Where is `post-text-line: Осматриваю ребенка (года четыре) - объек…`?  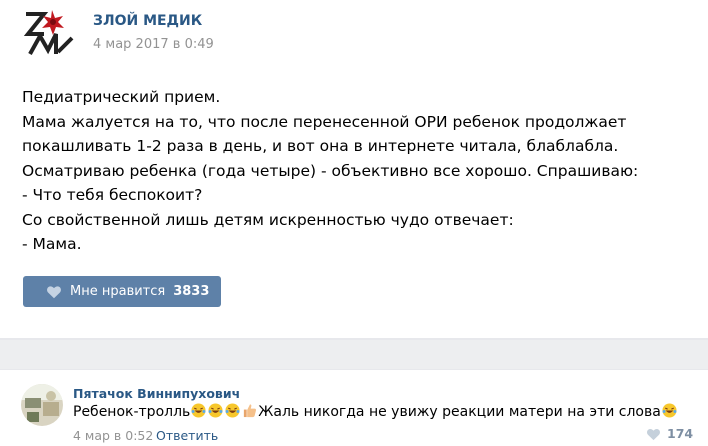
post-text-line: Осматриваю ребенка (года четыре) - объек… is located at coordinates (330, 170).